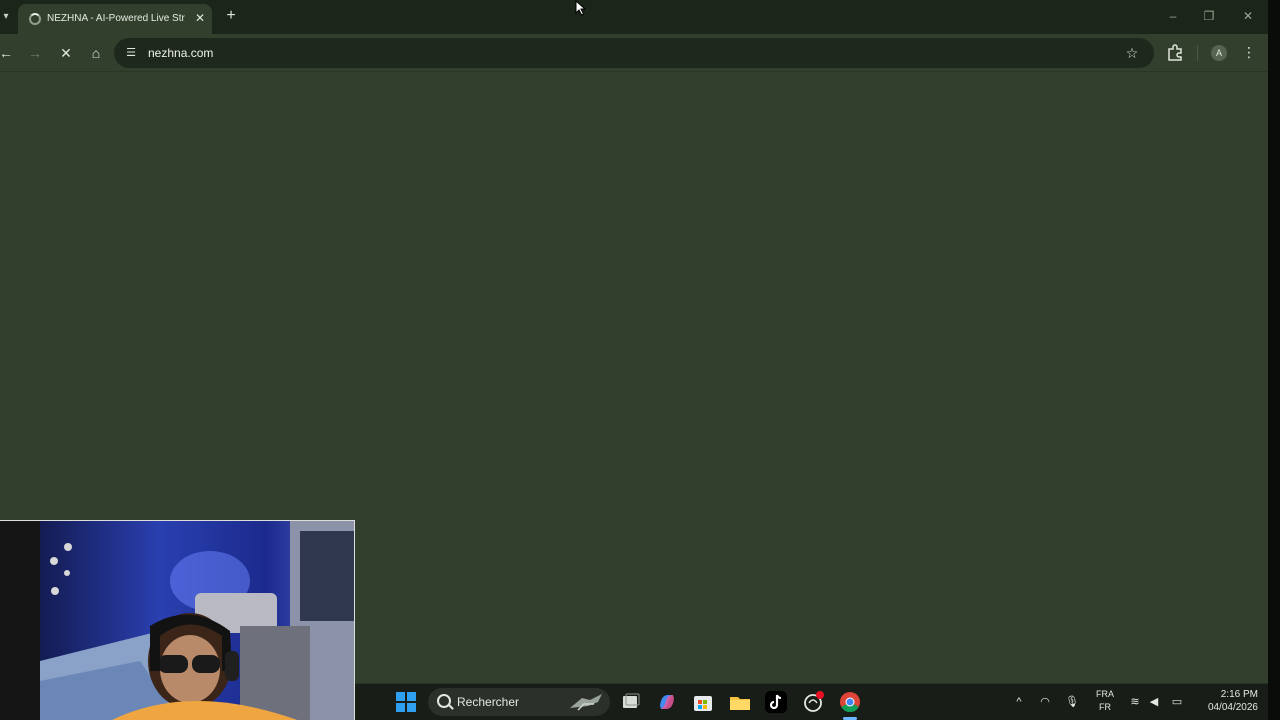  I want to click on chevron-up-icon: ^, so click(1019, 702).